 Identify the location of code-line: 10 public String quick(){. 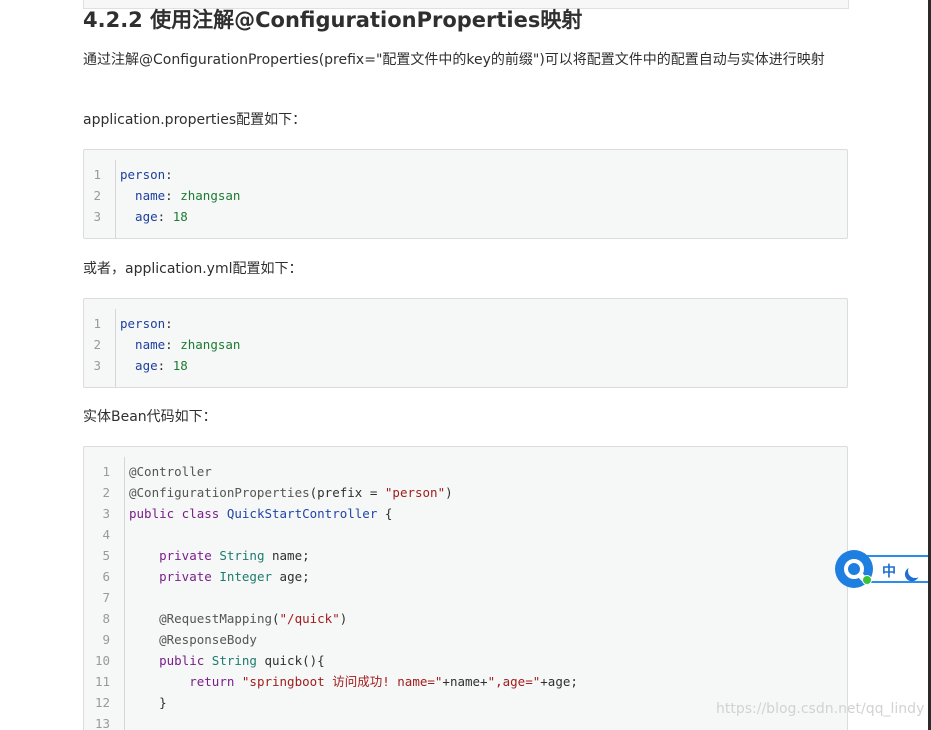
(465, 660).